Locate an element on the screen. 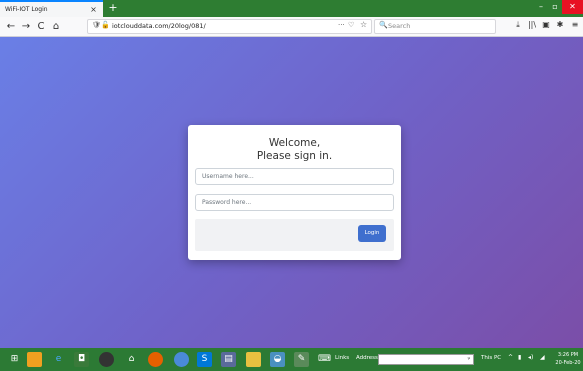 Image resolution: width=583 pixels, height=371 pixels. welcome-line: Welcome, is located at coordinates (294, 143).